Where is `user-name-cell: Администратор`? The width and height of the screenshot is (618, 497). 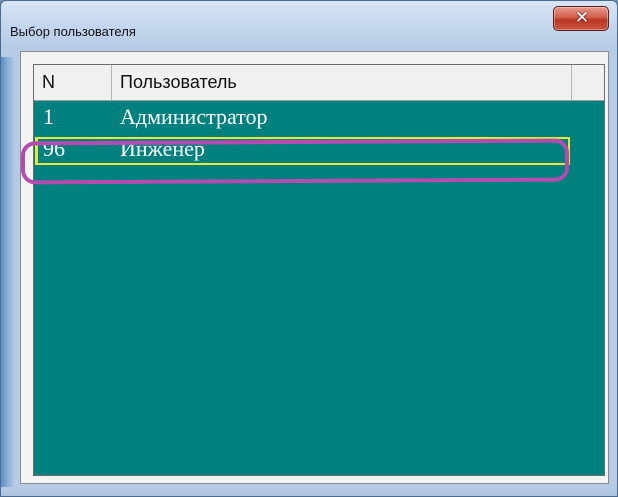
user-name-cell: Администратор is located at coordinates (194, 116).